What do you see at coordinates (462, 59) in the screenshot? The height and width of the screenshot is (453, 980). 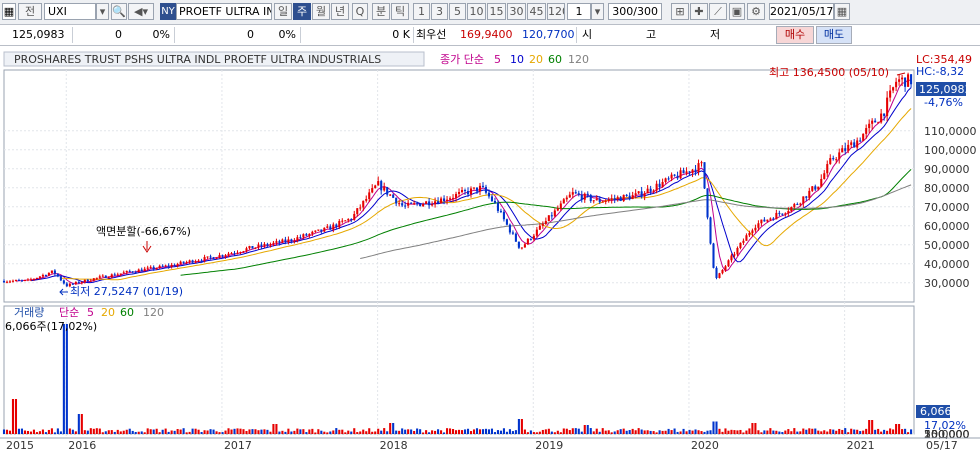 I see `price-legend-label: 종가 단순` at bounding box center [462, 59].